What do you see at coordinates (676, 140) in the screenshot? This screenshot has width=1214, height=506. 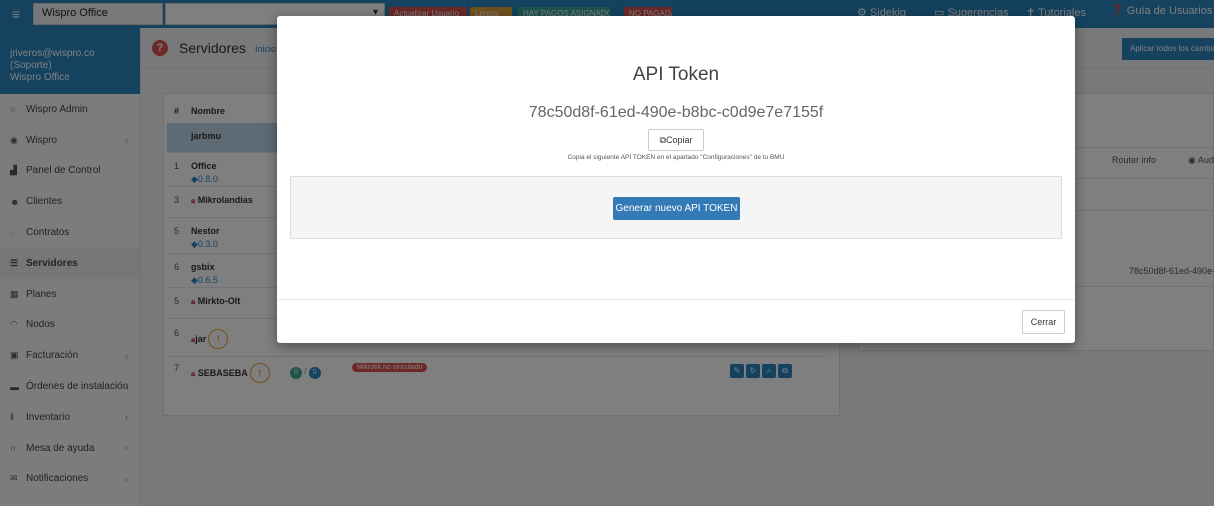 I see `copy-button: ⧉Copiar` at bounding box center [676, 140].